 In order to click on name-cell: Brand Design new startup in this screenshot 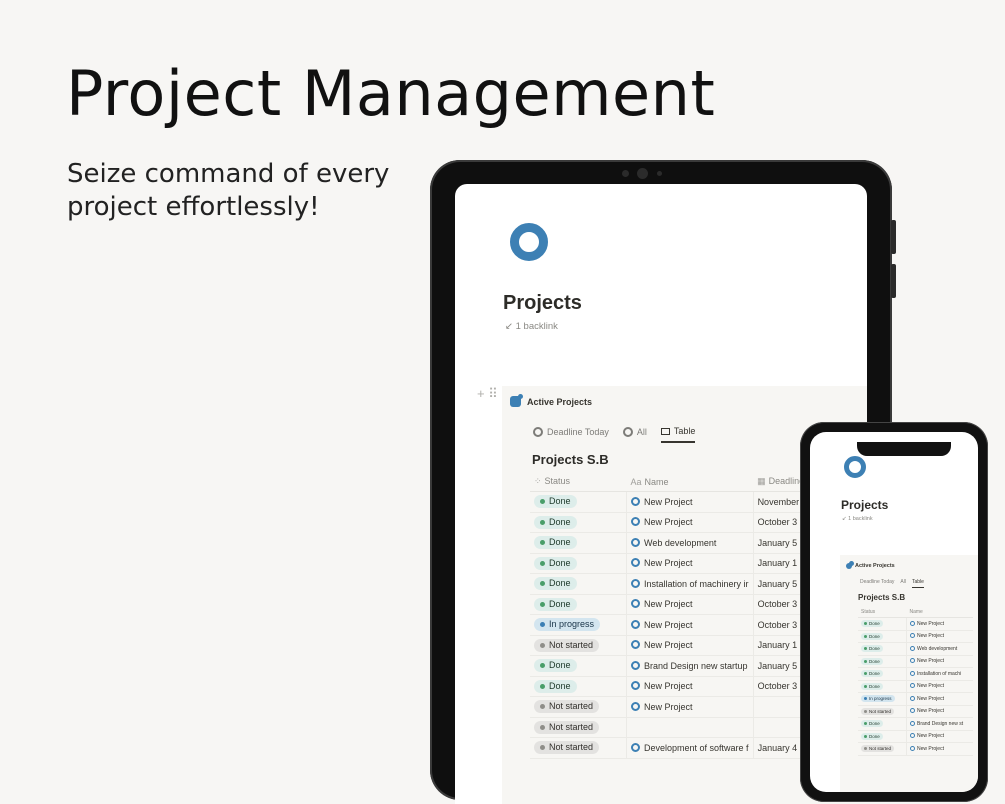, I will do `click(690, 666)`.